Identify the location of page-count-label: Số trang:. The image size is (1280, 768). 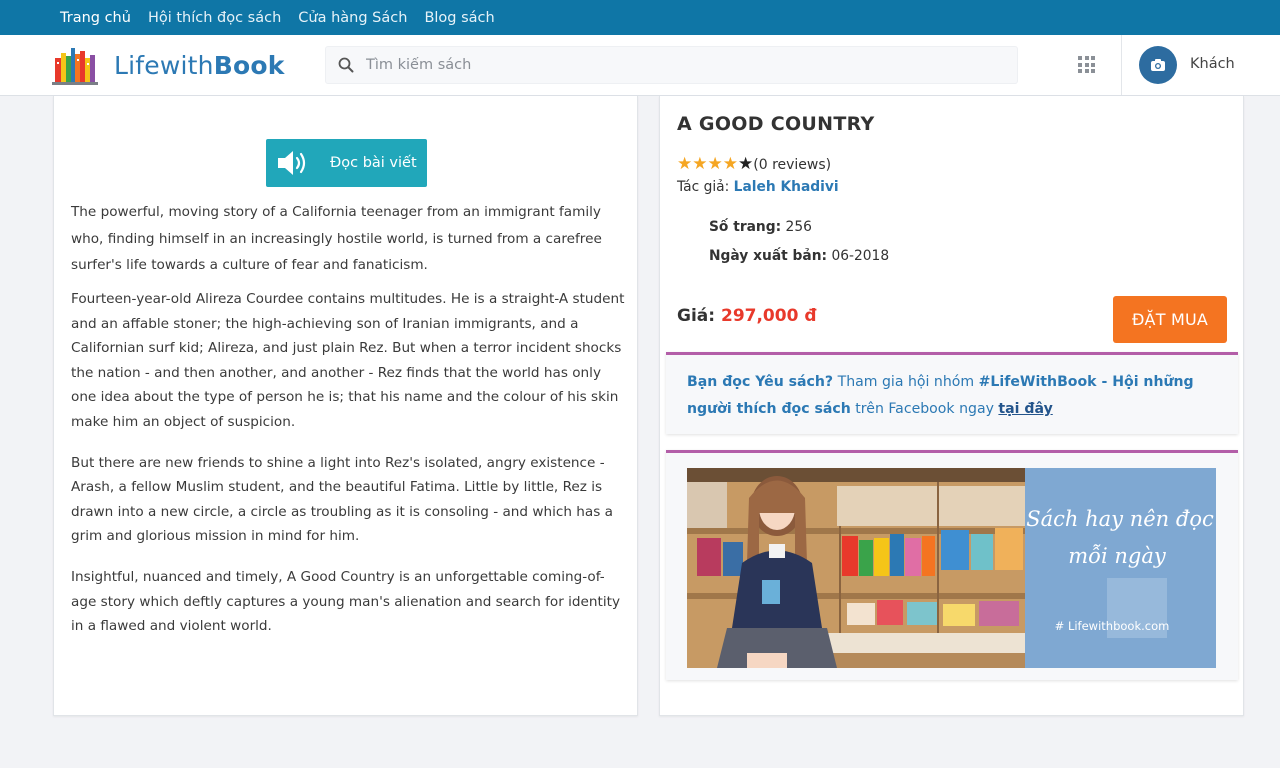
(745, 227).